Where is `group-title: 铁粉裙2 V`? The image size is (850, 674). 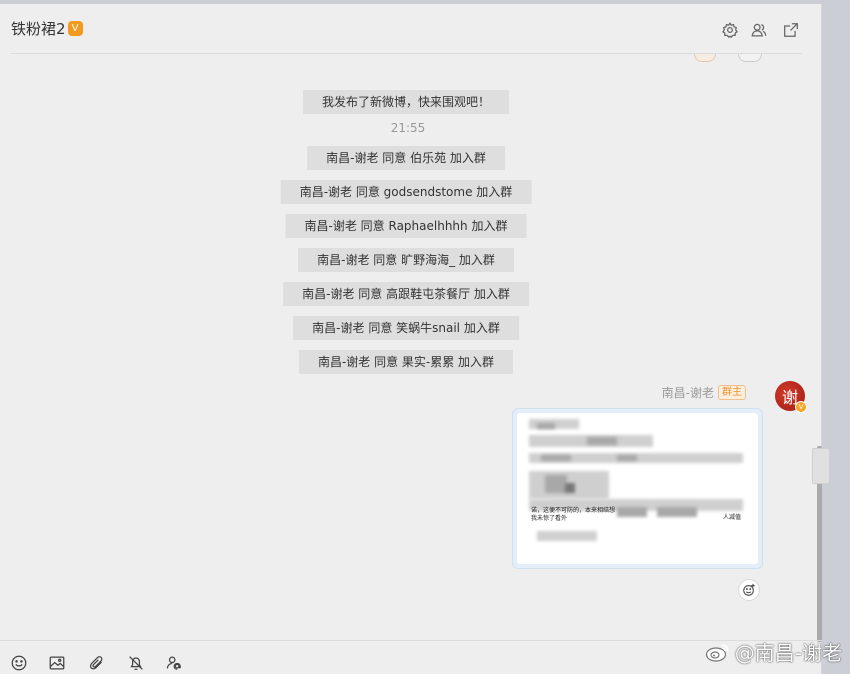 group-title: 铁粉裙2 V is located at coordinates (47, 28).